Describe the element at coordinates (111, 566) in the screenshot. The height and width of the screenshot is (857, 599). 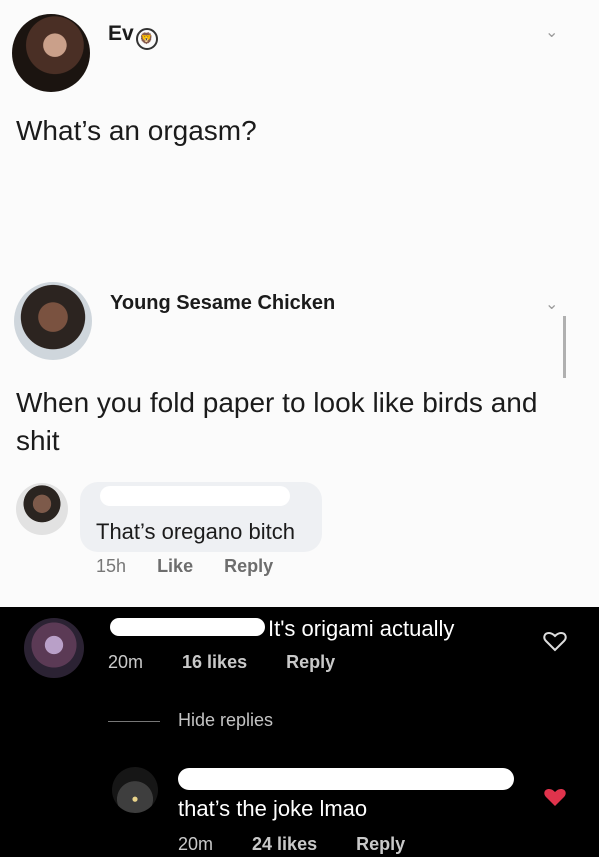
I see `comment-time: 15h` at that location.